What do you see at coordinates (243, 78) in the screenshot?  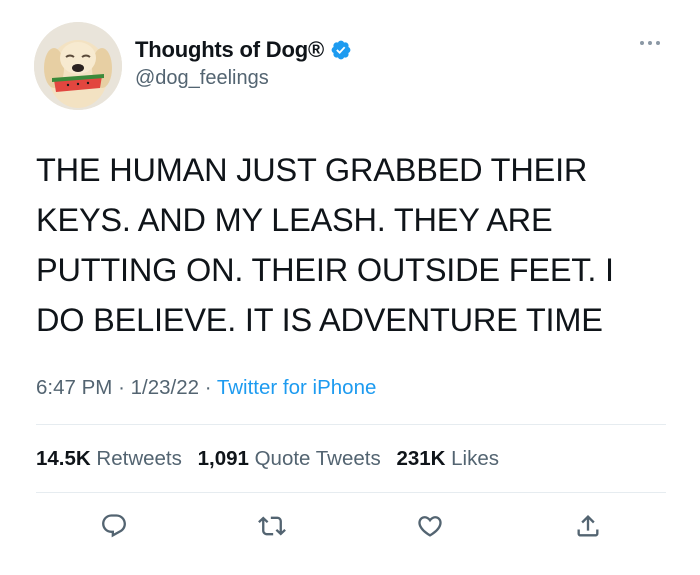 I see `handle: @dog_feelings` at bounding box center [243, 78].